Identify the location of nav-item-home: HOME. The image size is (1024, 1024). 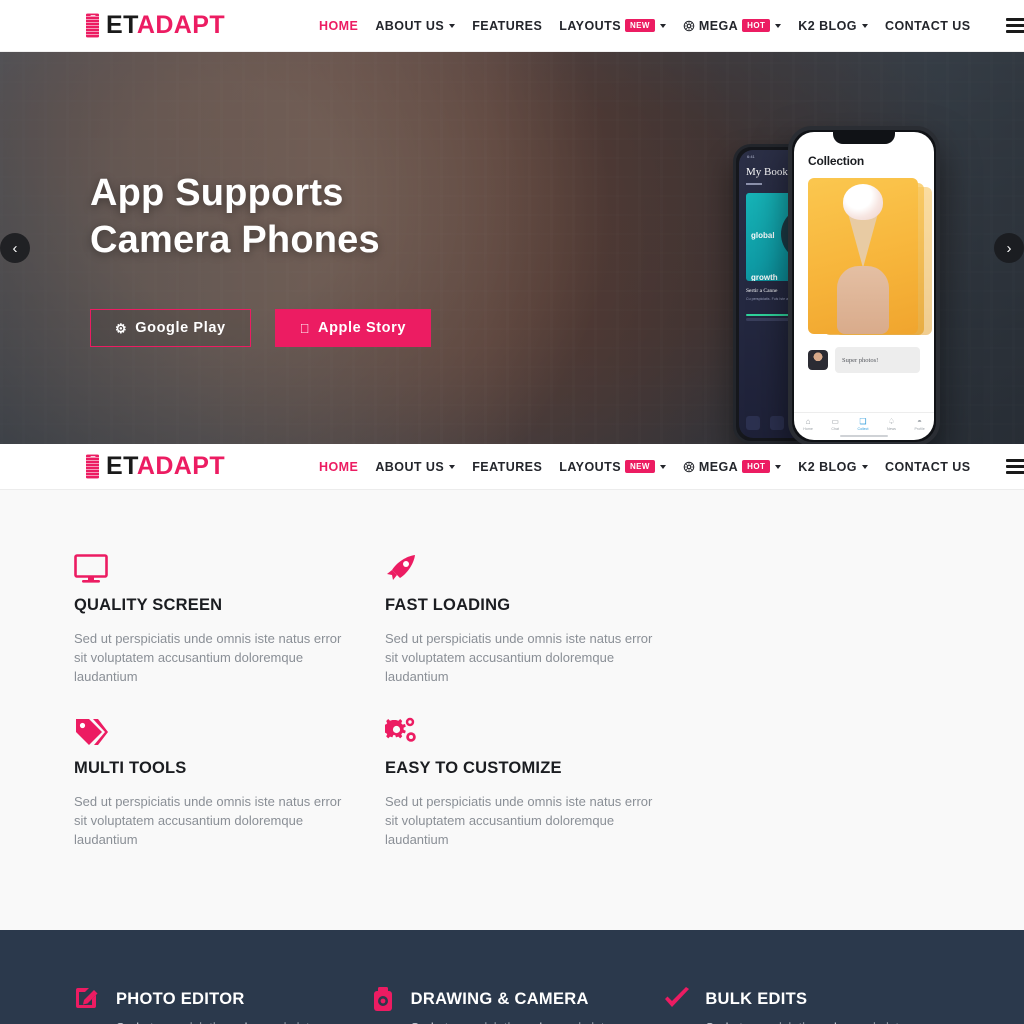
(338, 26).